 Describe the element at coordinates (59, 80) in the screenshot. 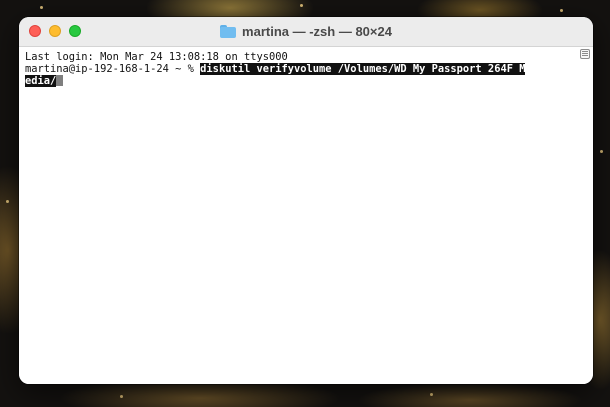

I see `text-cursor` at that location.